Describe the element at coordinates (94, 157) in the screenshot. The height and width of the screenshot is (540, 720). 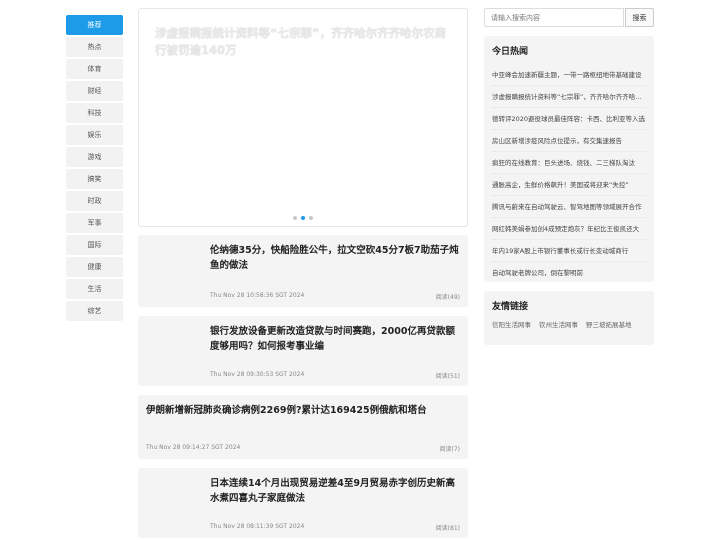
I see `nav-item: 游戏` at that location.